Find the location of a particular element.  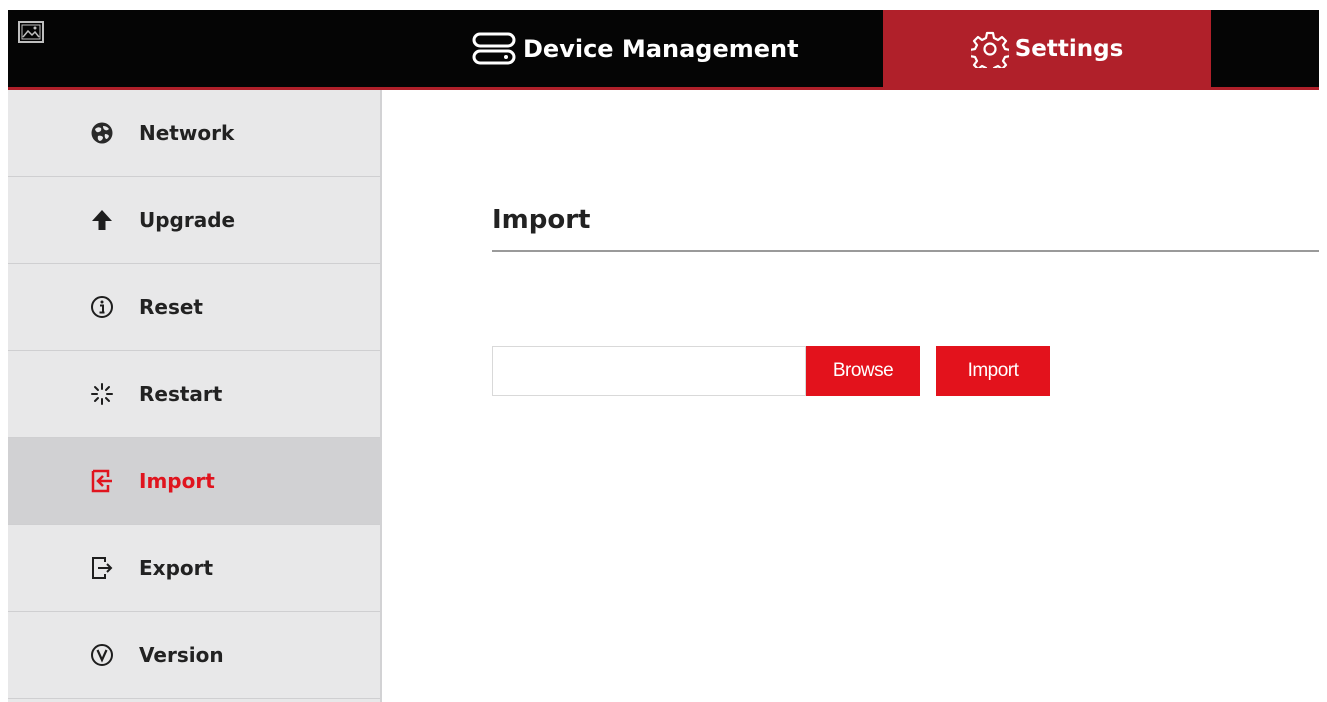

tab-settings: Settings is located at coordinates (1047, 48).